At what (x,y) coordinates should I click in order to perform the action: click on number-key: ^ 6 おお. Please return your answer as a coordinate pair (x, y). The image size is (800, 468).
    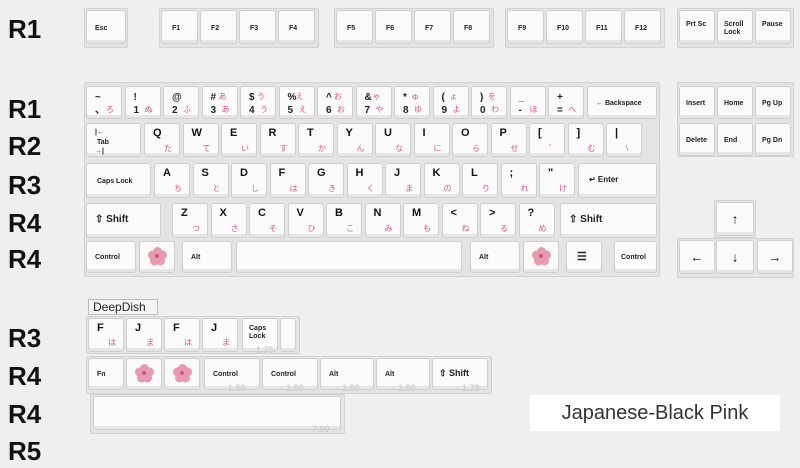
    Looking at the image, I should click on (335, 102).